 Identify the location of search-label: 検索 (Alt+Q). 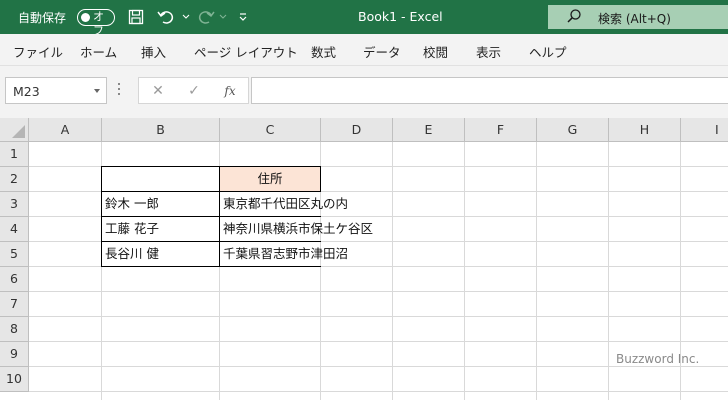
(634, 19).